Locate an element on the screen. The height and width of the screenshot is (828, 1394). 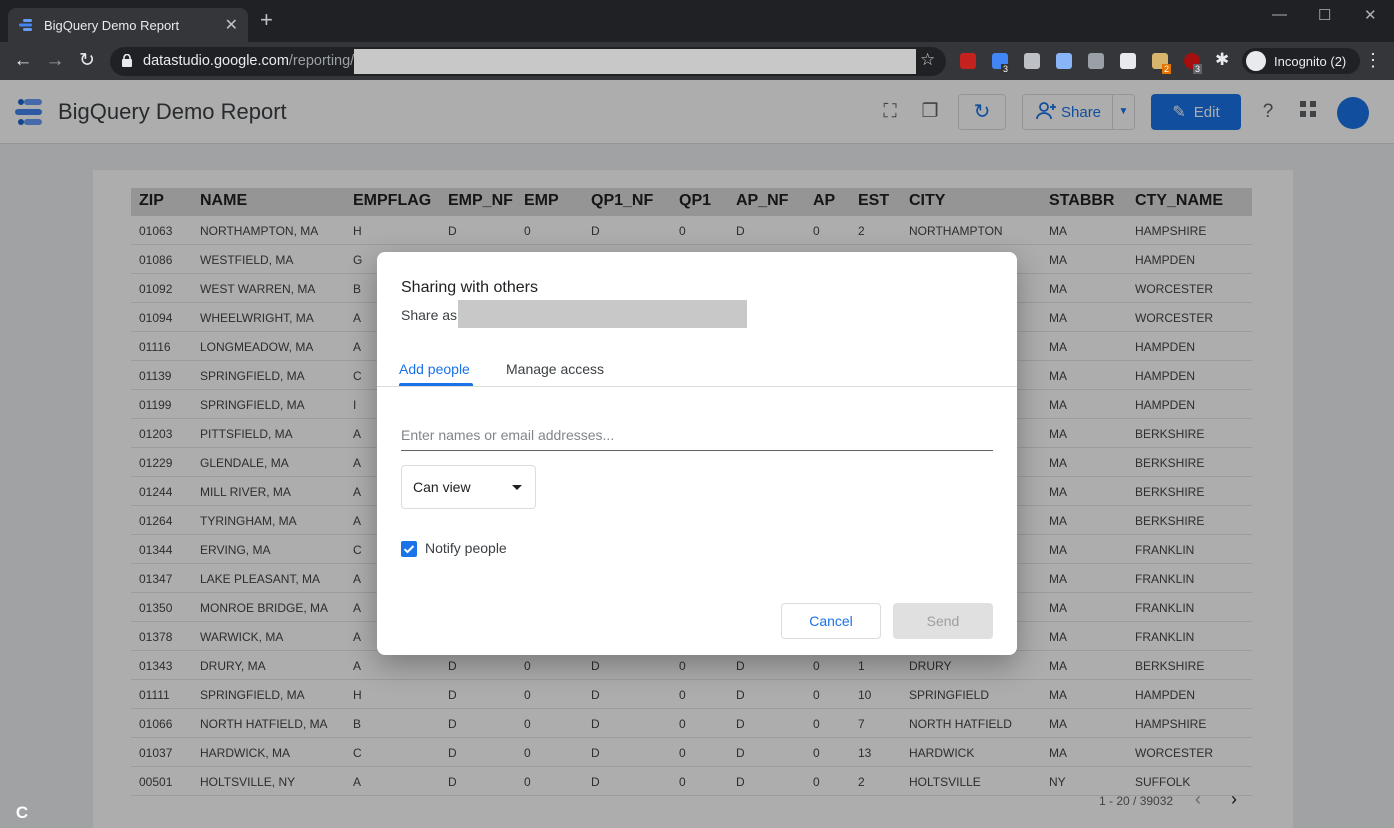
address-bar: datastudio.google.com/reporting/ ☆ is located at coordinates (528, 61).